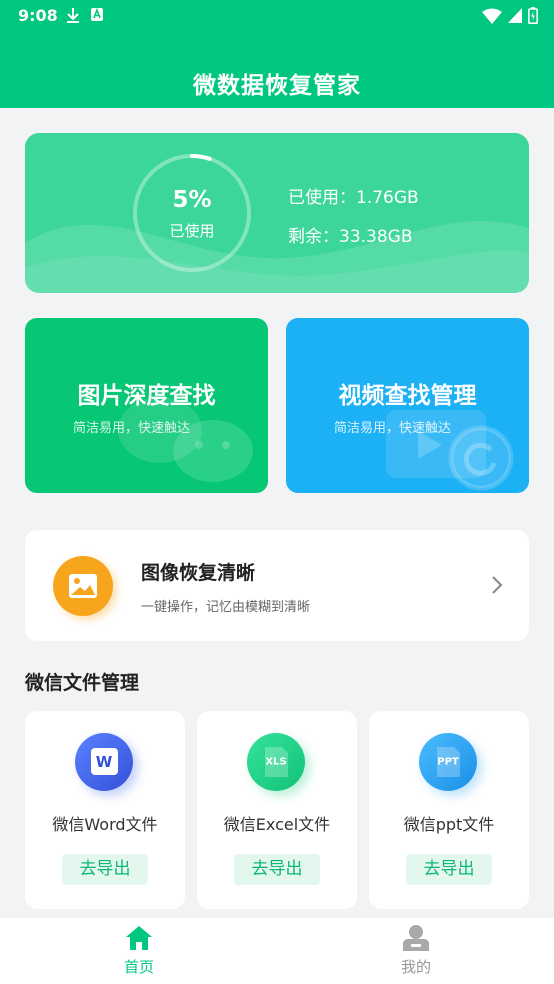 Image resolution: width=554 pixels, height=984 pixels. I want to click on word-file-icon-text: W, so click(104, 762).